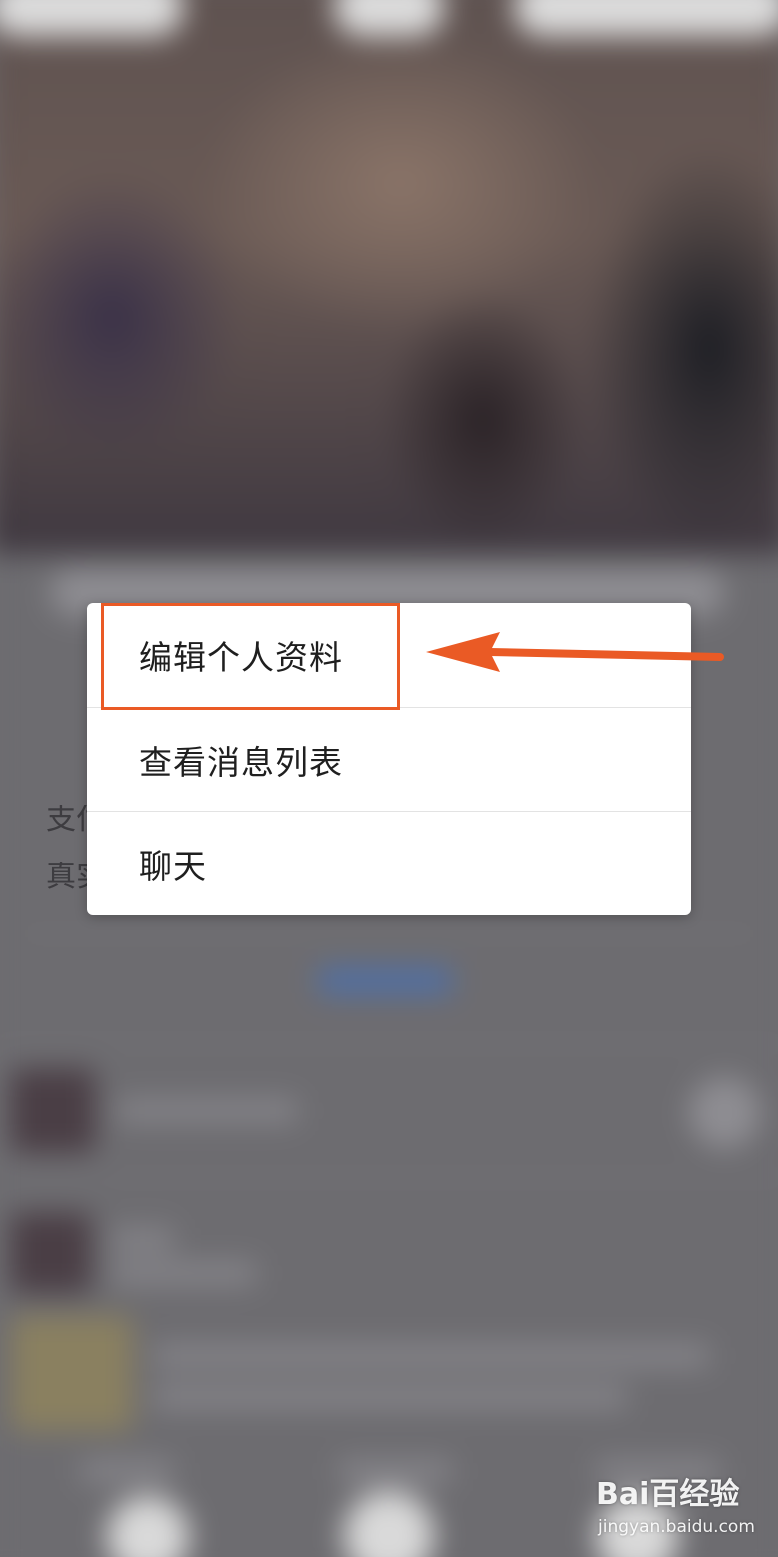  I want to click on menu-item-view-messages: 查看消息列表, so click(389, 759).